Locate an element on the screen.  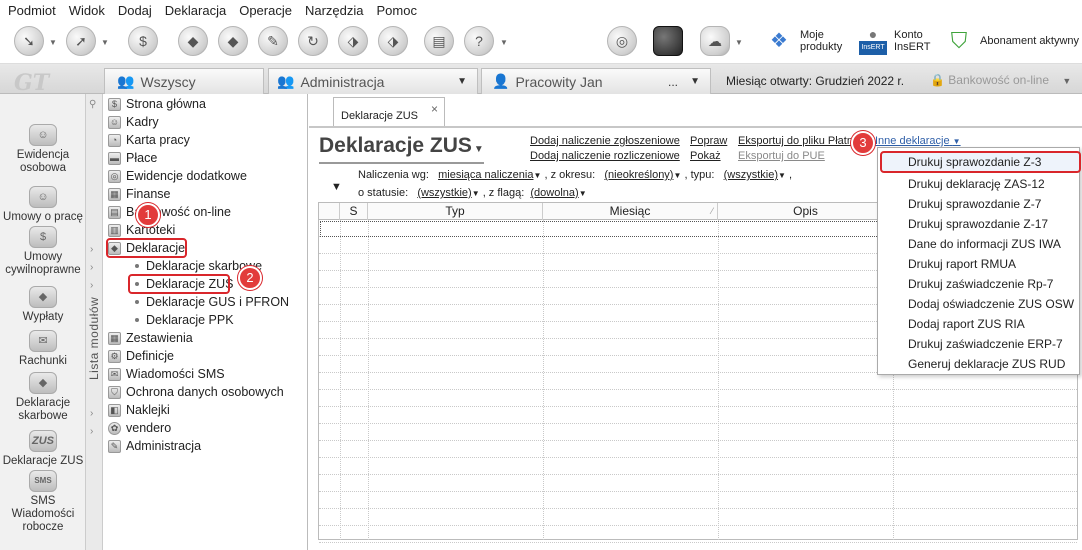
tree-item-ochrona-danych: ⛉ Ochrona danych osobowych is located at coordinates (196, 392).